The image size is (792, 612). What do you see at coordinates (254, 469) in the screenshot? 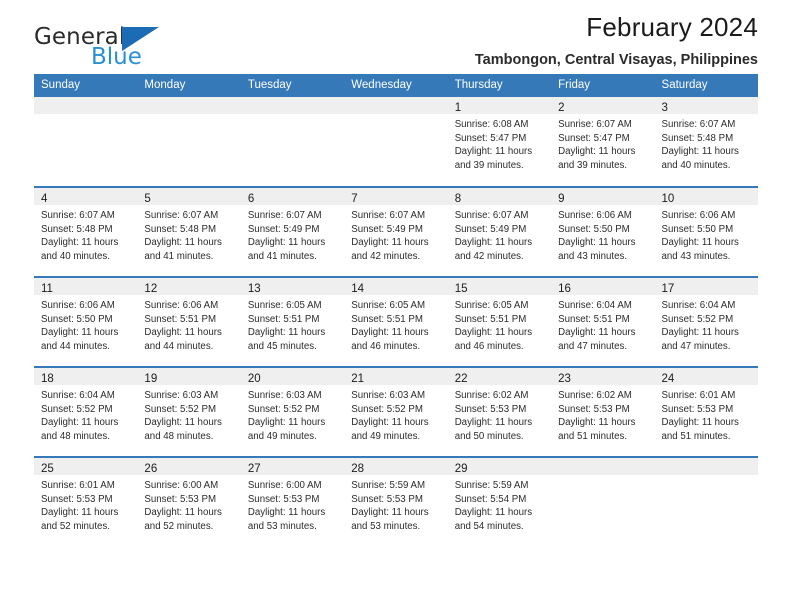
I see `day-number: 27` at bounding box center [254, 469].